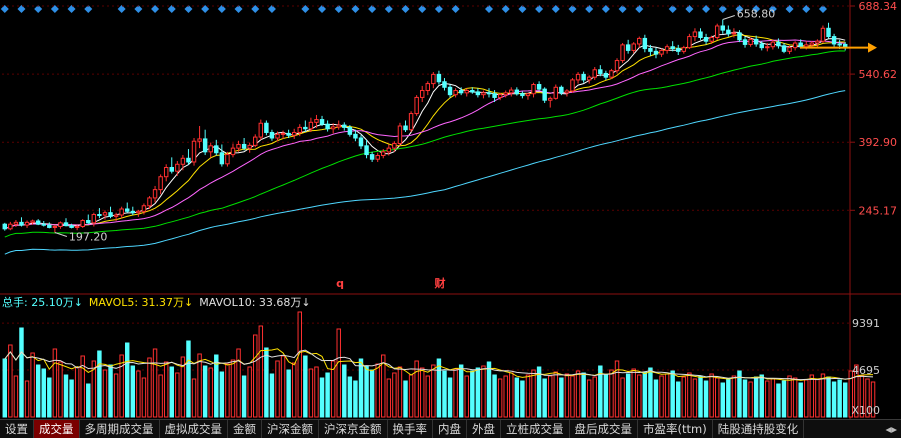  I want to click on tab-shanghai-shenzhen-amount: 沪深金额, so click(290, 429).